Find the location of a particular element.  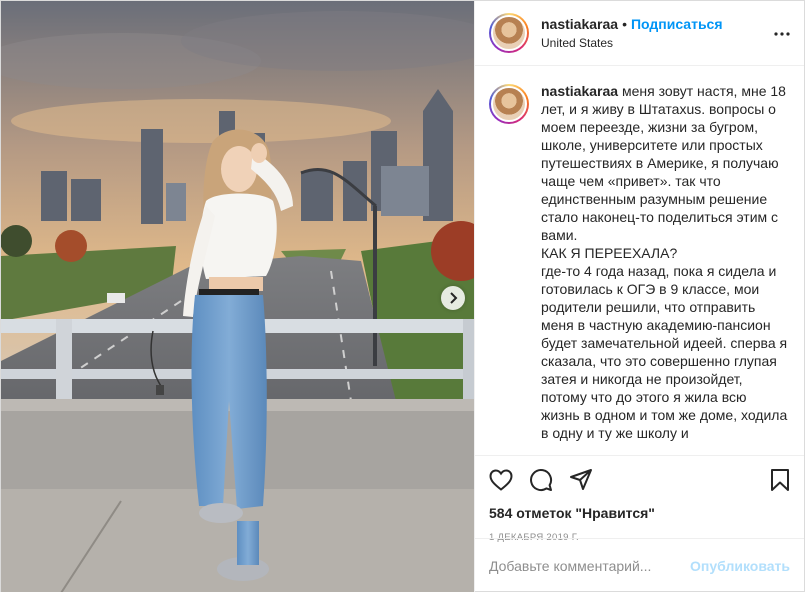

action-icons-row is located at coordinates (639, 480).